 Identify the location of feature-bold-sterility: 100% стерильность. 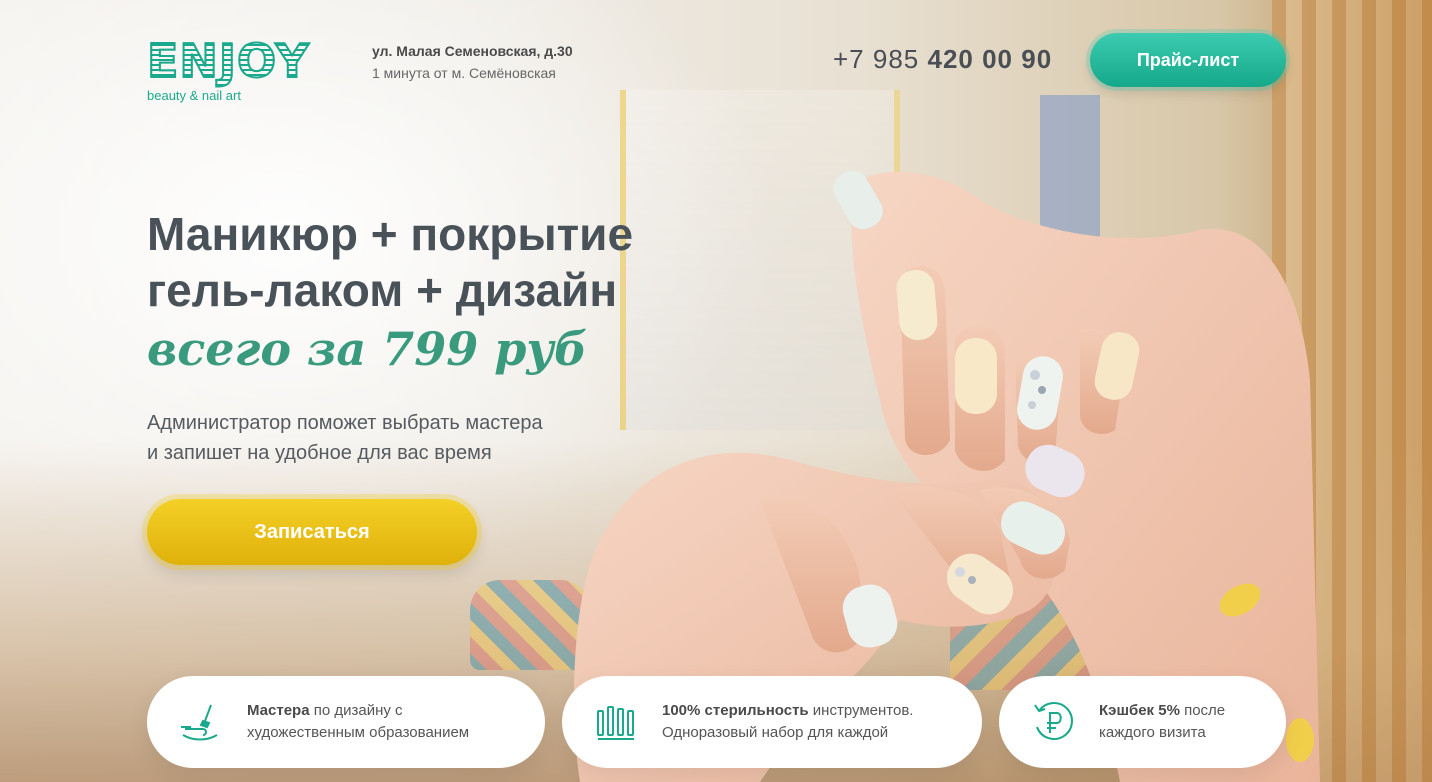
(735, 710).